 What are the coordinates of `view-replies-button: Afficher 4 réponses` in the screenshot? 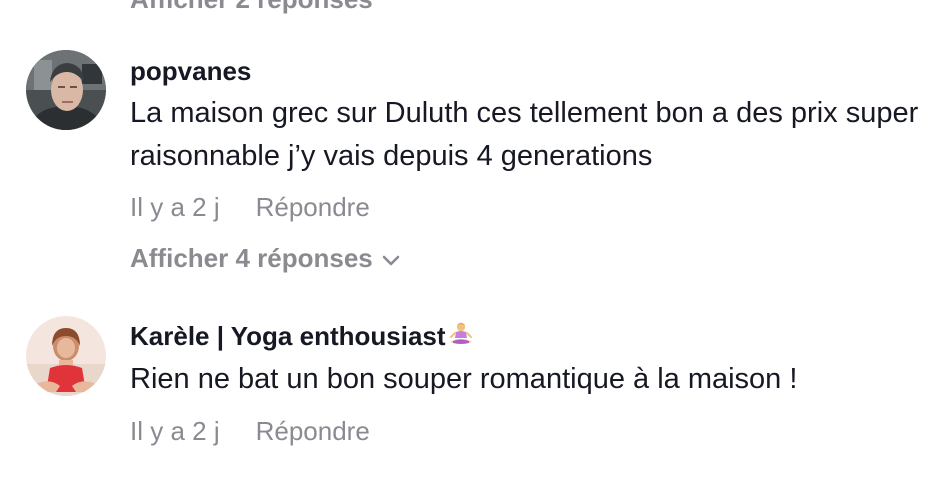 It's located at (265, 258).